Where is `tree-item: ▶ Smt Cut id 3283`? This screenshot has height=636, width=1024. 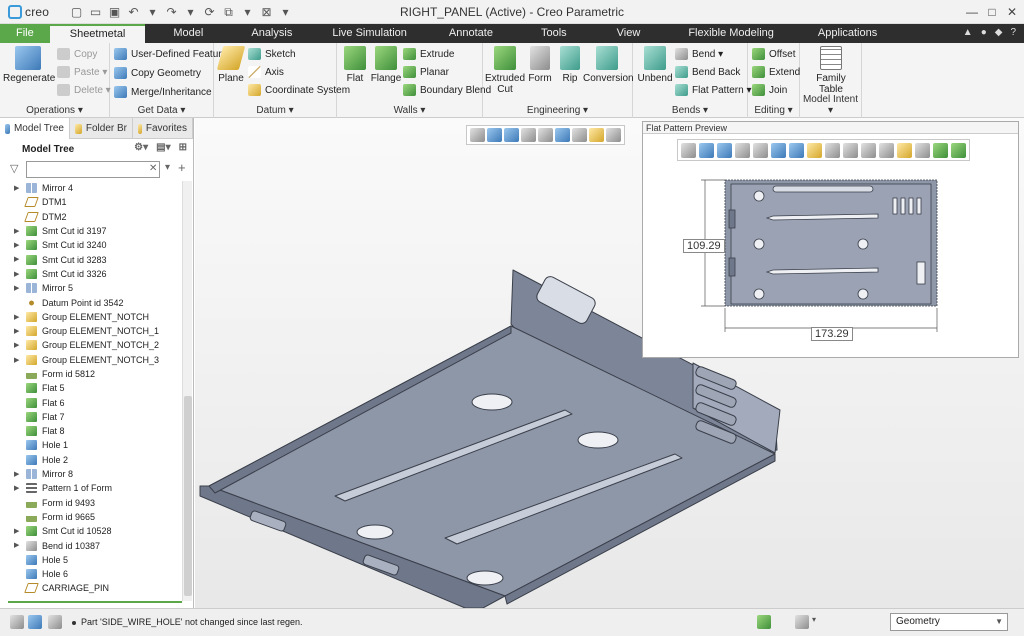 tree-item: ▶ Smt Cut id 3283 is located at coordinates (91, 259).